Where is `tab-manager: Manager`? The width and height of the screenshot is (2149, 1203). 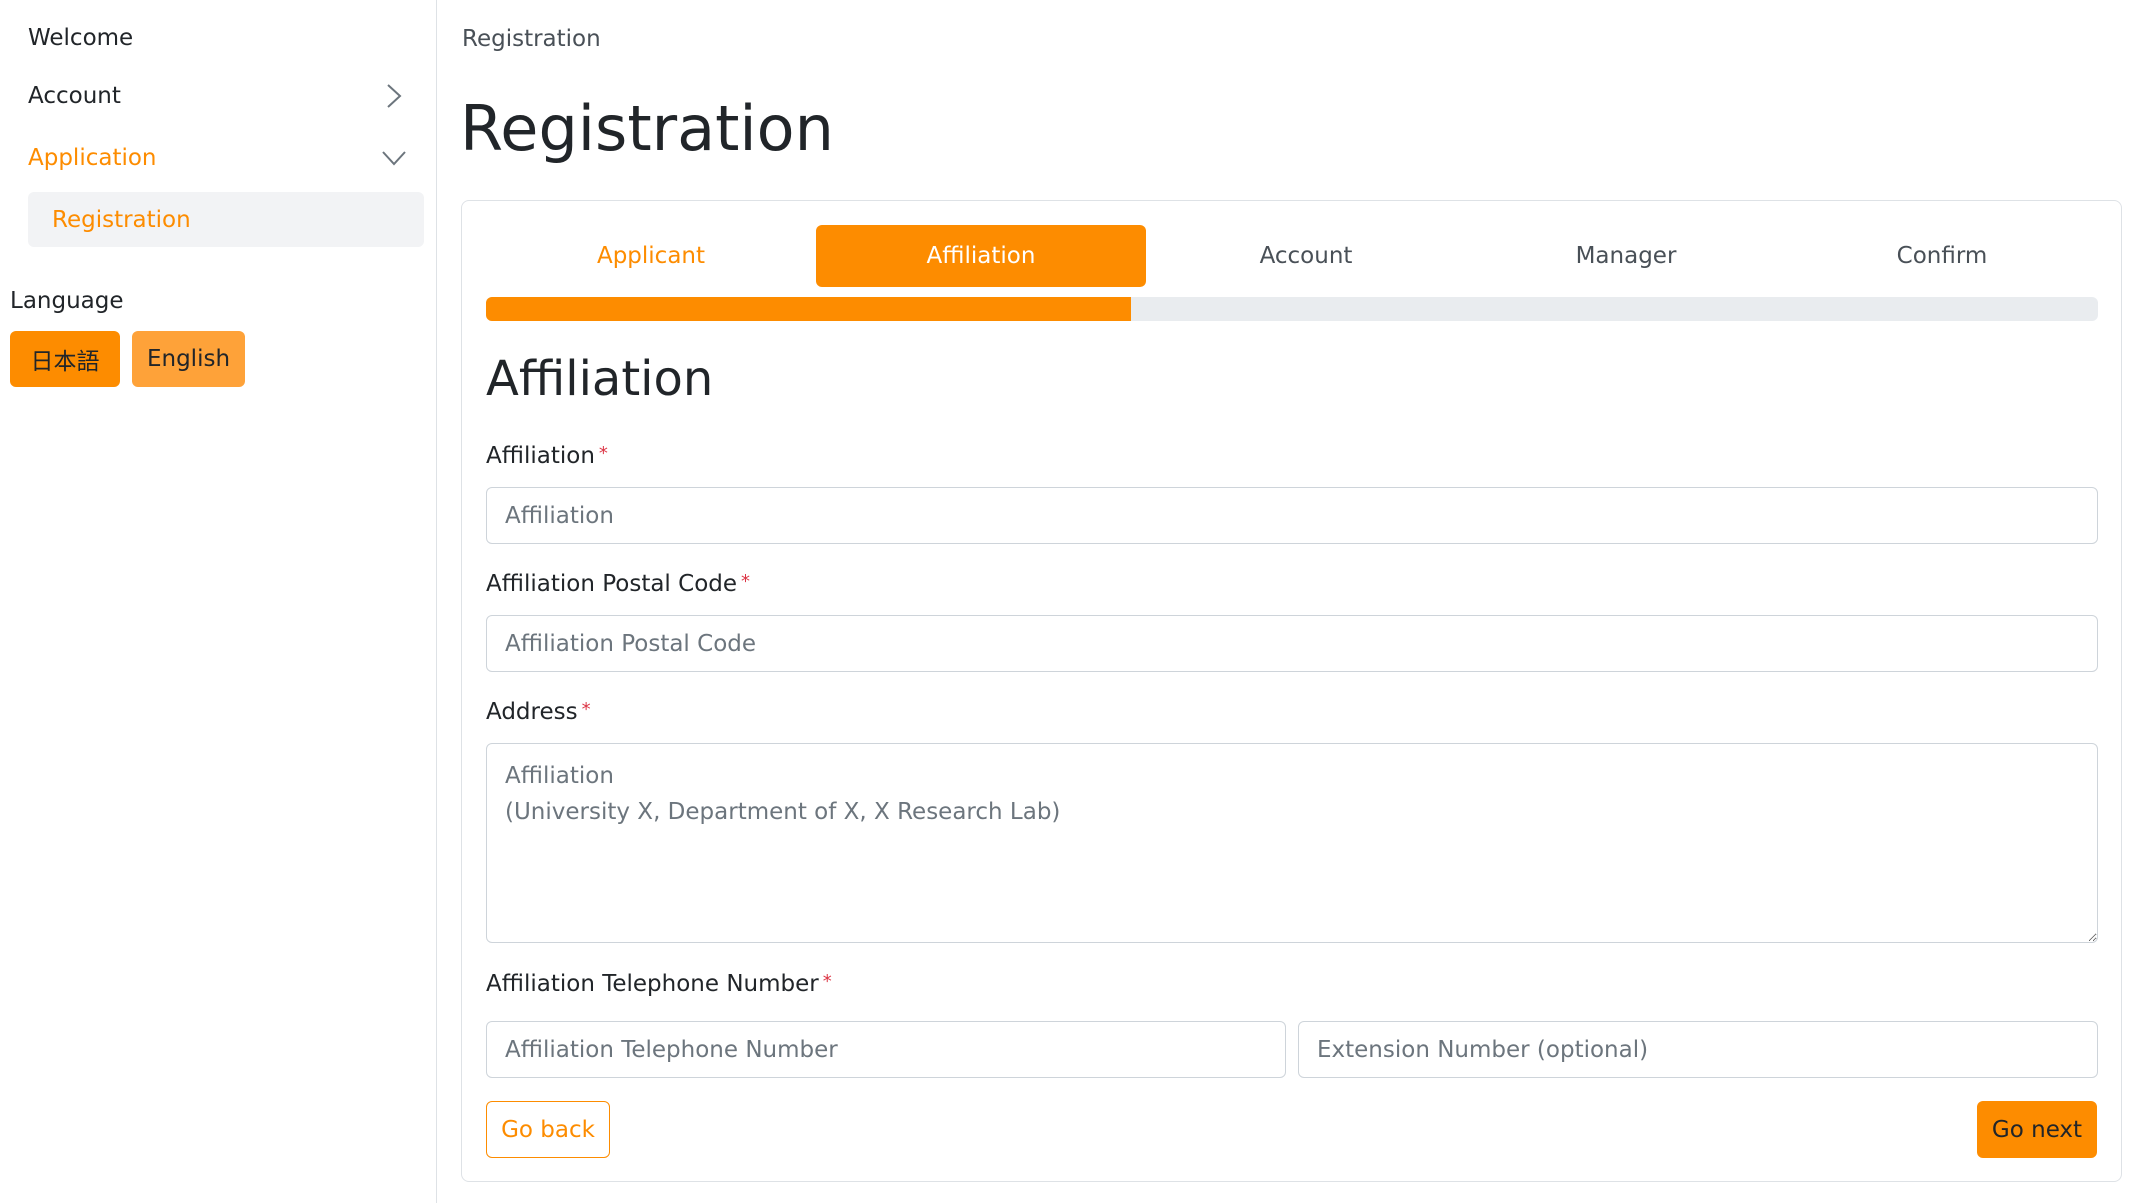
tab-manager: Manager is located at coordinates (1626, 256).